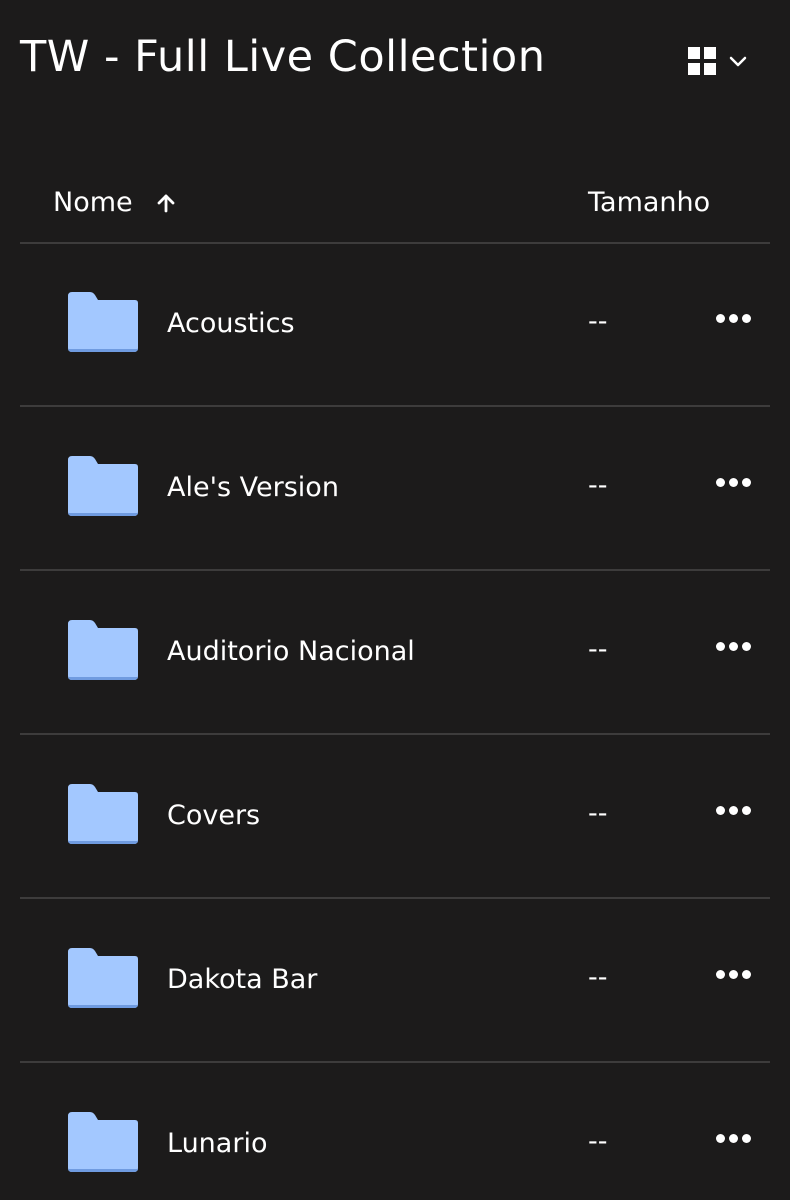  Describe the element at coordinates (395, 981) in the screenshot. I see `folder-row: Dakota Bar --` at that location.